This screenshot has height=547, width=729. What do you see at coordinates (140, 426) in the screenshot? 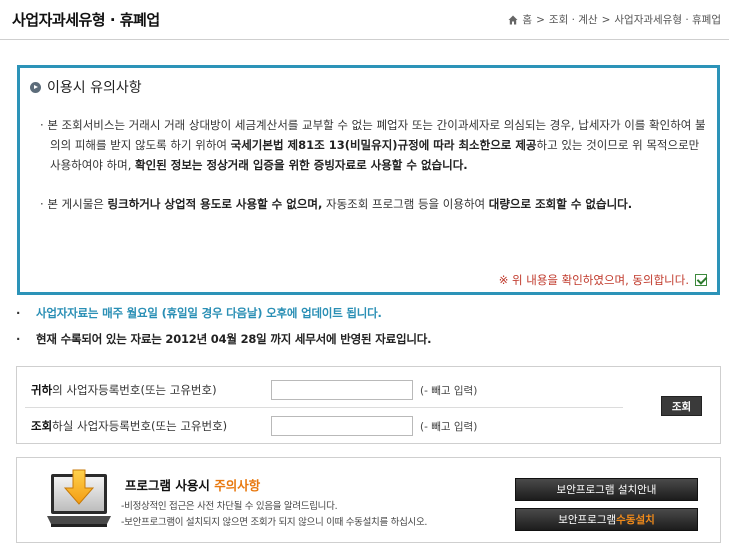
I see `label-rest: 하실 사업자등록번호(또는 고유번호)` at bounding box center [140, 426].